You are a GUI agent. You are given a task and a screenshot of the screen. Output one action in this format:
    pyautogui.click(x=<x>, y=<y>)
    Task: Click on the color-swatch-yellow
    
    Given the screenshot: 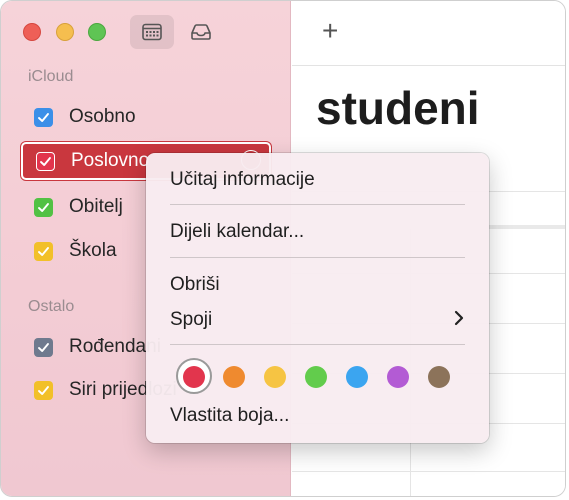 What is the action you would take?
    pyautogui.click(x=275, y=377)
    